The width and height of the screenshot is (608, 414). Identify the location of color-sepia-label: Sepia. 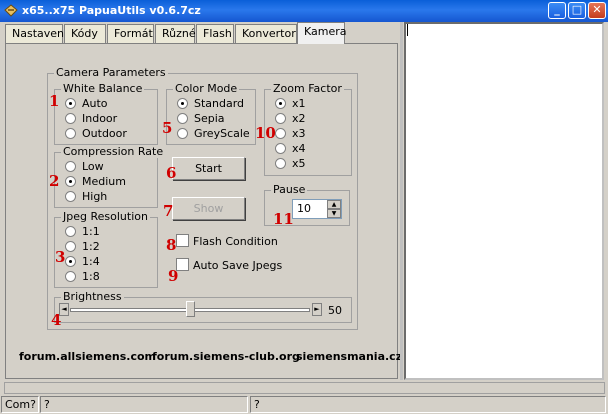
(209, 118).